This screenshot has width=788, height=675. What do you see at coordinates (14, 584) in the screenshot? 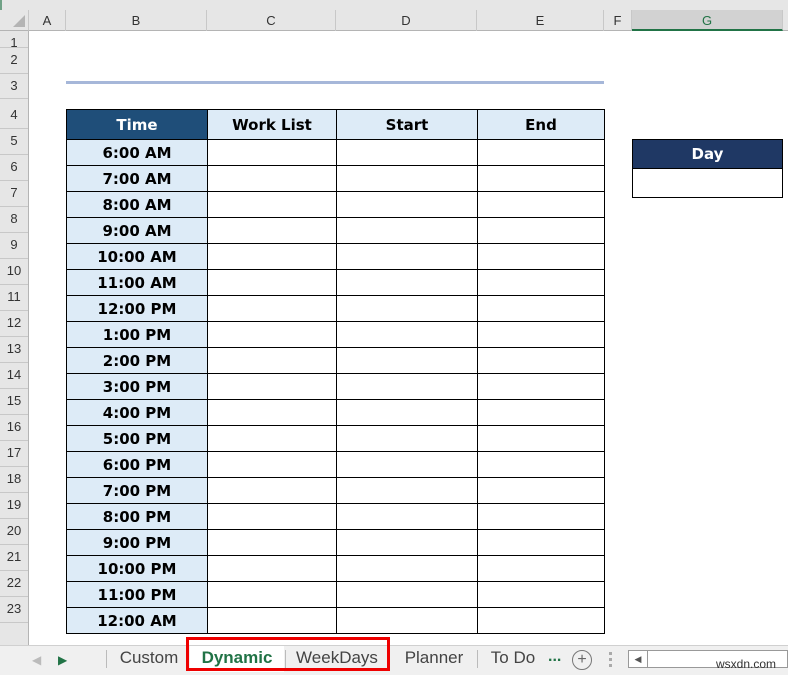
I see `row-header: 22` at bounding box center [14, 584].